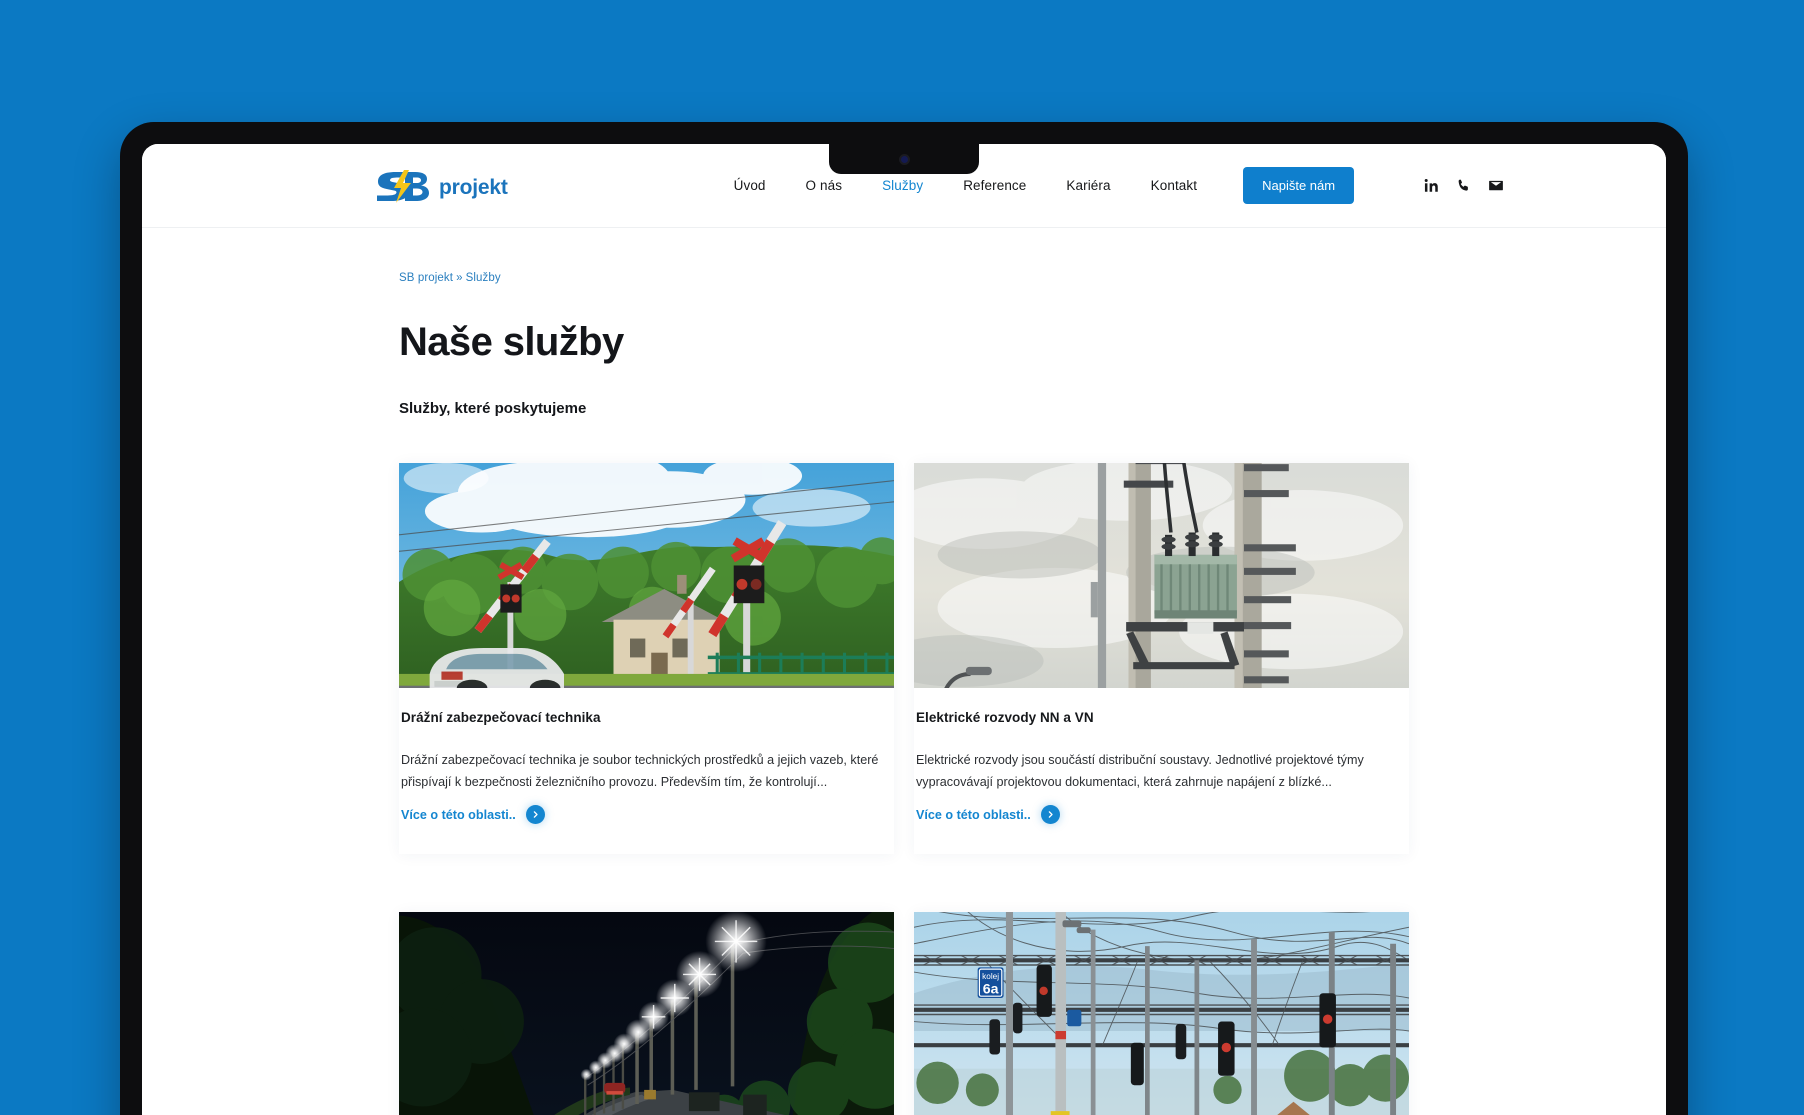  Describe the element at coordinates (646, 575) in the screenshot. I see `railway-crossing-photo` at that location.